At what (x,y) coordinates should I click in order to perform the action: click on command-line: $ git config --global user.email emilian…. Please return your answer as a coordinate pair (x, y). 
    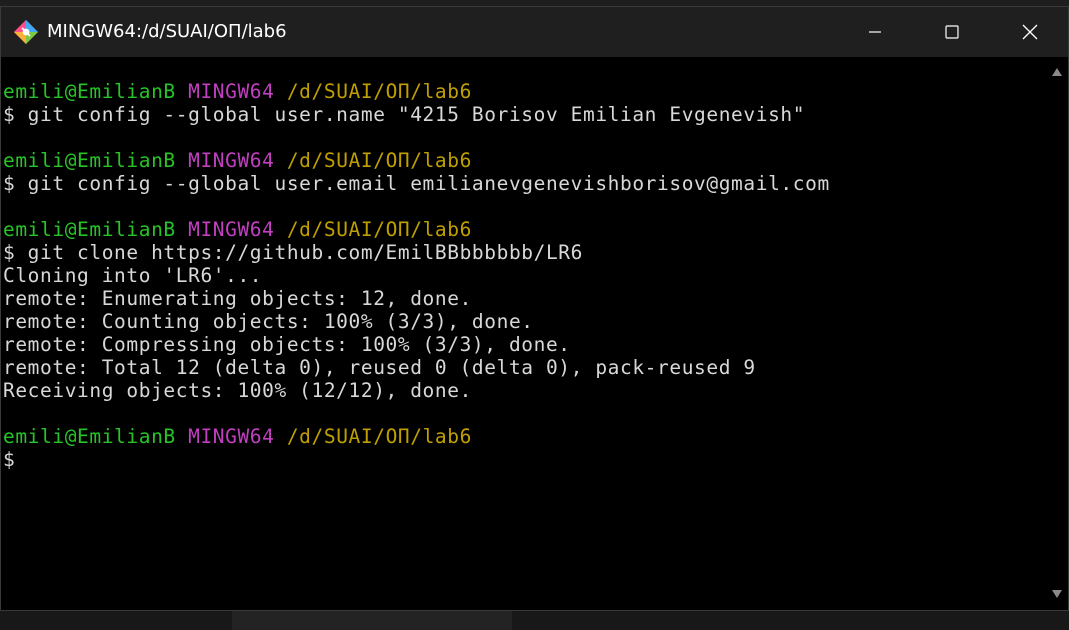
    Looking at the image, I should click on (416, 183).